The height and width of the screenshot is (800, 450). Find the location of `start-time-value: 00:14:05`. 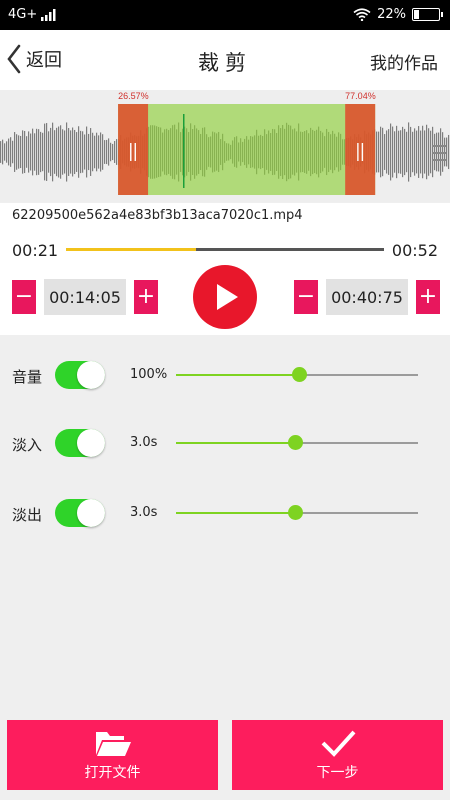

start-time-value: 00:14:05 is located at coordinates (85, 297).